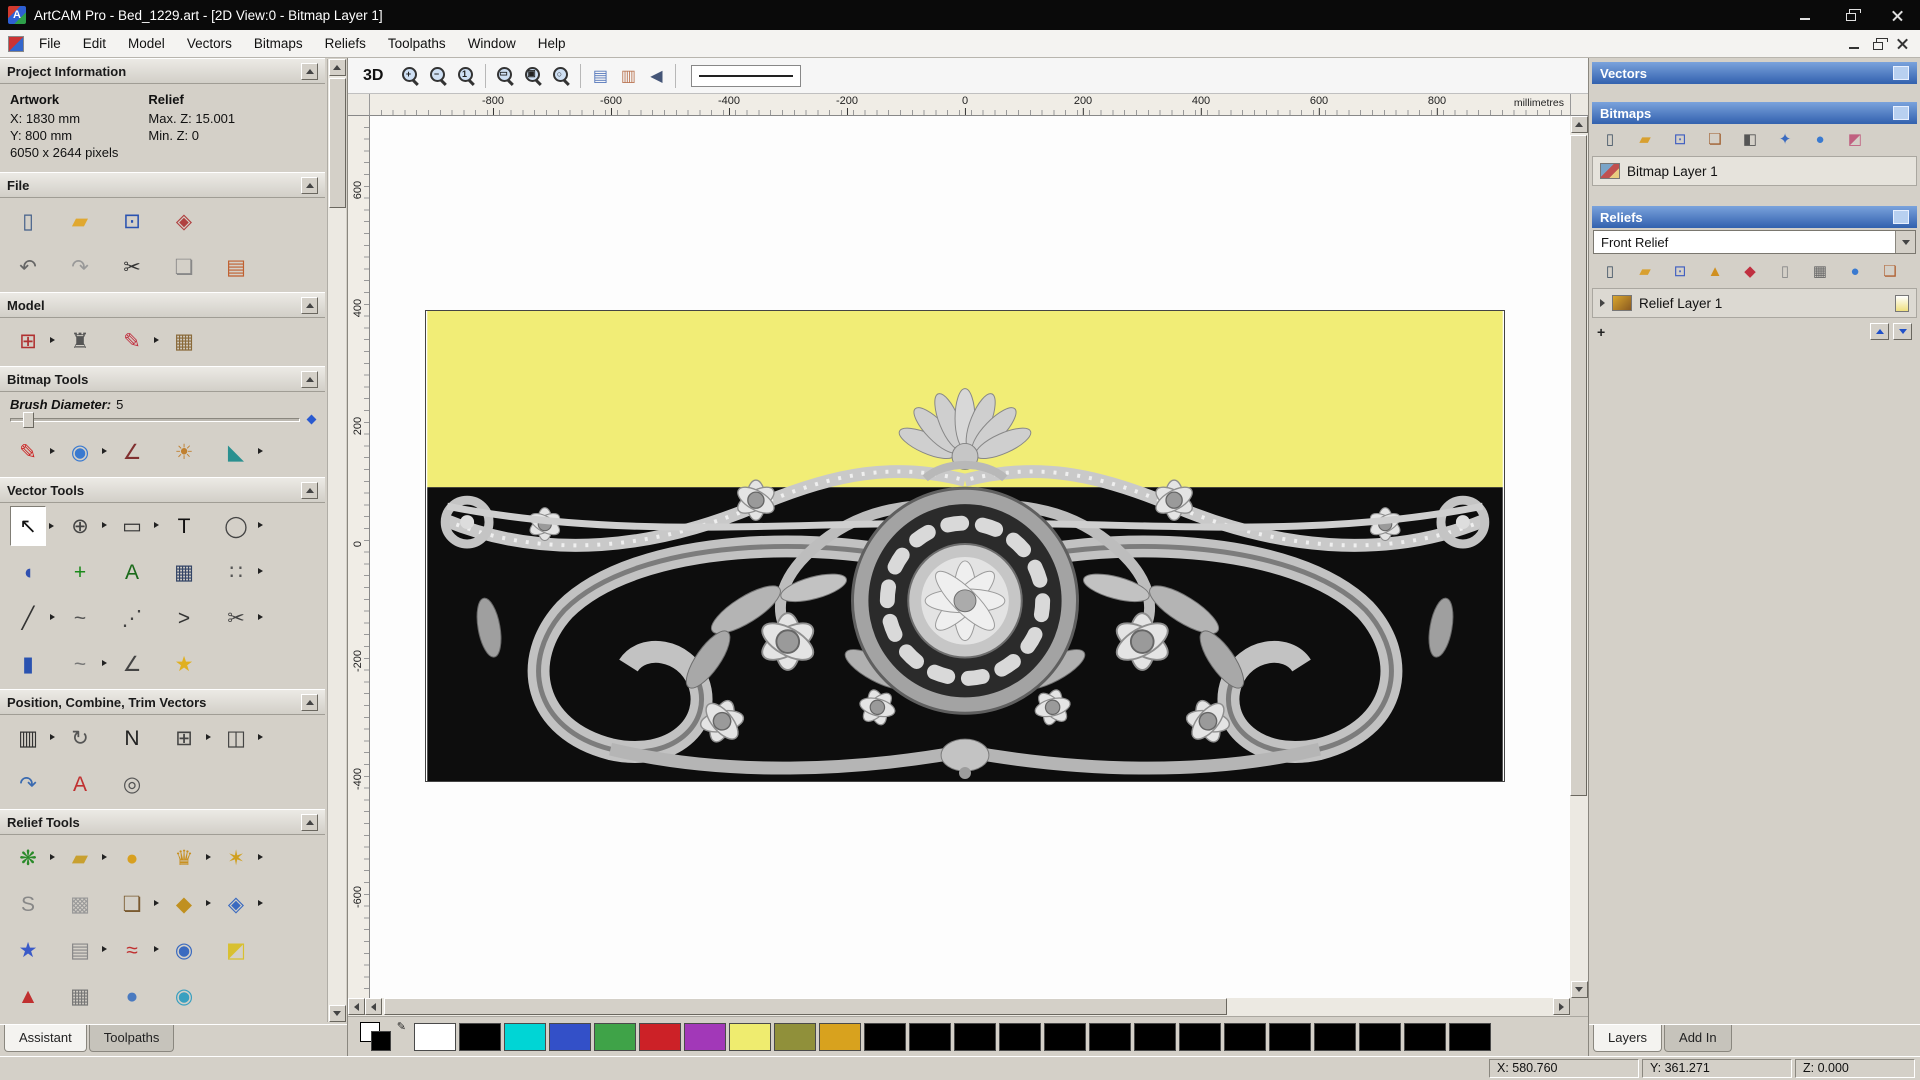 This screenshot has height=1080, width=1920. What do you see at coordinates (561, 76) in the screenshot?
I see `zoom-objects-button: ○` at bounding box center [561, 76].